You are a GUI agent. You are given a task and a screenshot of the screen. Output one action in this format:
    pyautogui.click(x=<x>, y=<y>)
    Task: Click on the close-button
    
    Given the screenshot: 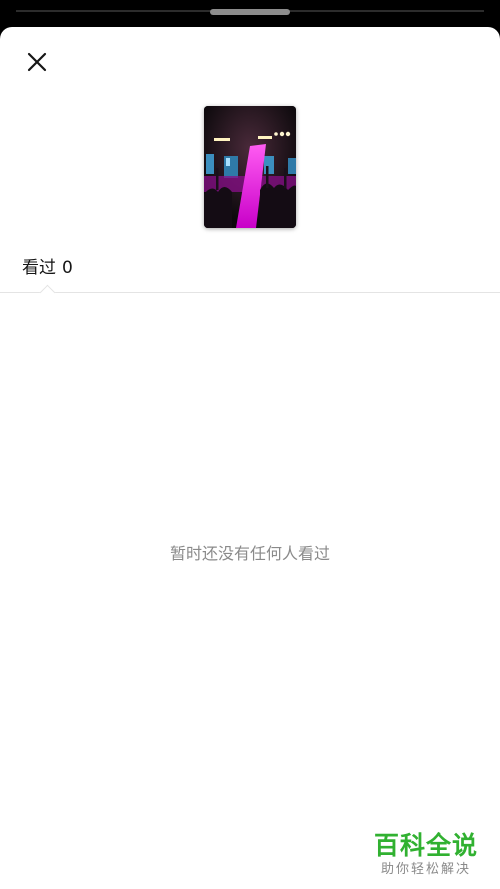 What is the action you would take?
    pyautogui.click(x=37, y=62)
    